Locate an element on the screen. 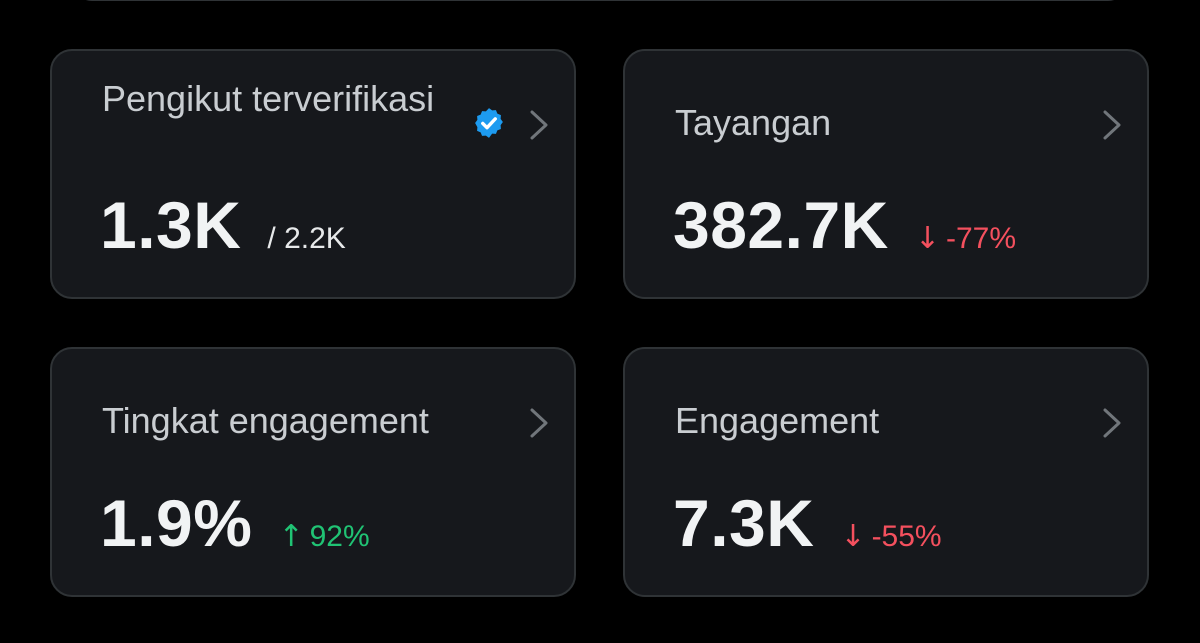 The height and width of the screenshot is (643, 1200). value-row: 382.7K ↓ -77% is located at coordinates (844, 225).